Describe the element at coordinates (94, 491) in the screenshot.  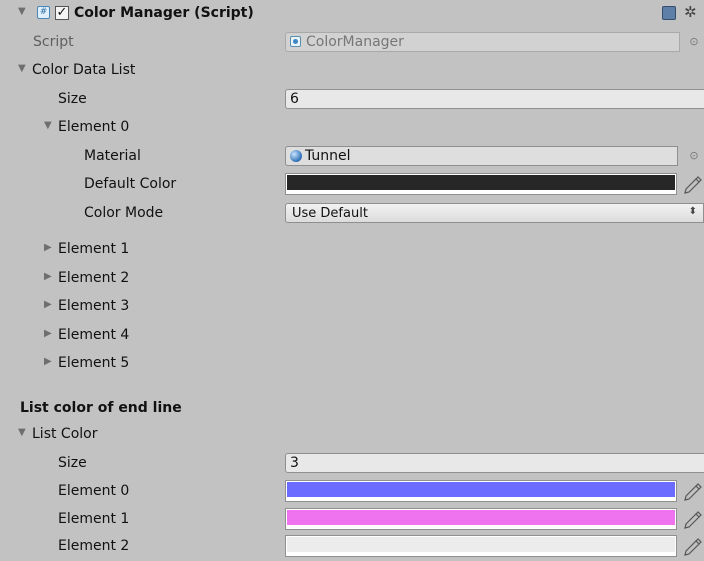
I see `element-label: Element 0` at that location.